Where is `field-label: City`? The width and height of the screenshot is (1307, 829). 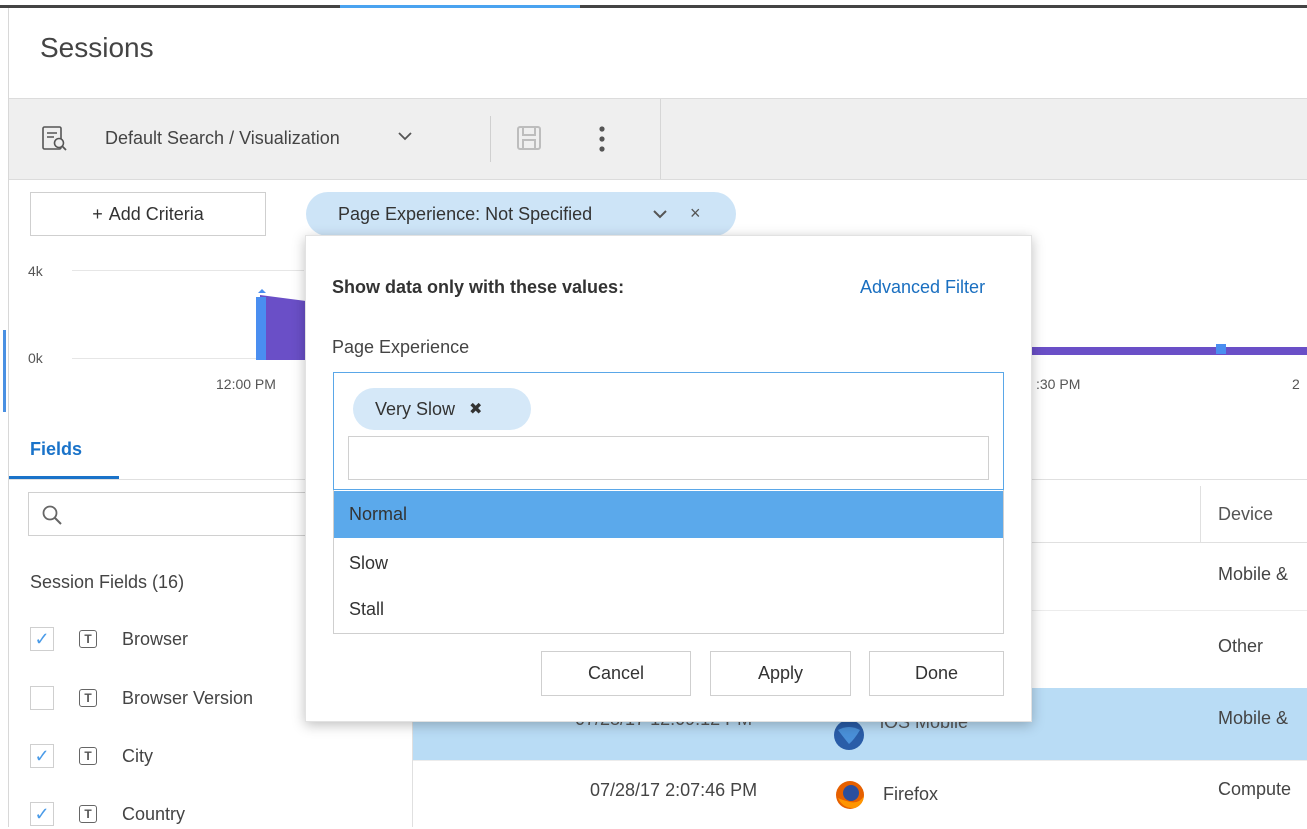 field-label: City is located at coordinates (137, 755).